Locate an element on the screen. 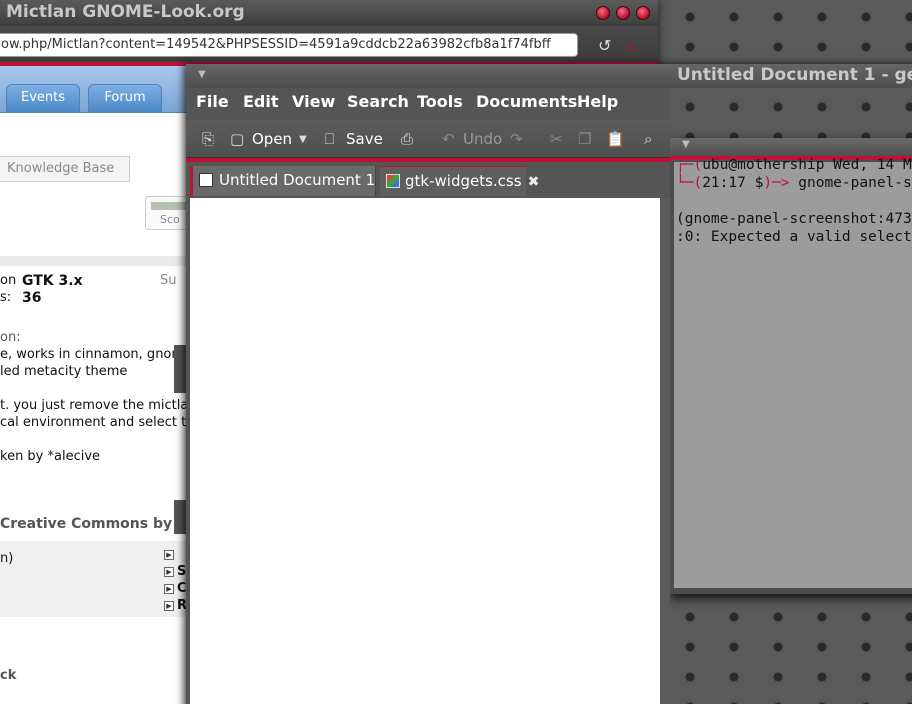 The height and width of the screenshot is (704, 912). new-document-icon: ⎘ is located at coordinates (208, 139).